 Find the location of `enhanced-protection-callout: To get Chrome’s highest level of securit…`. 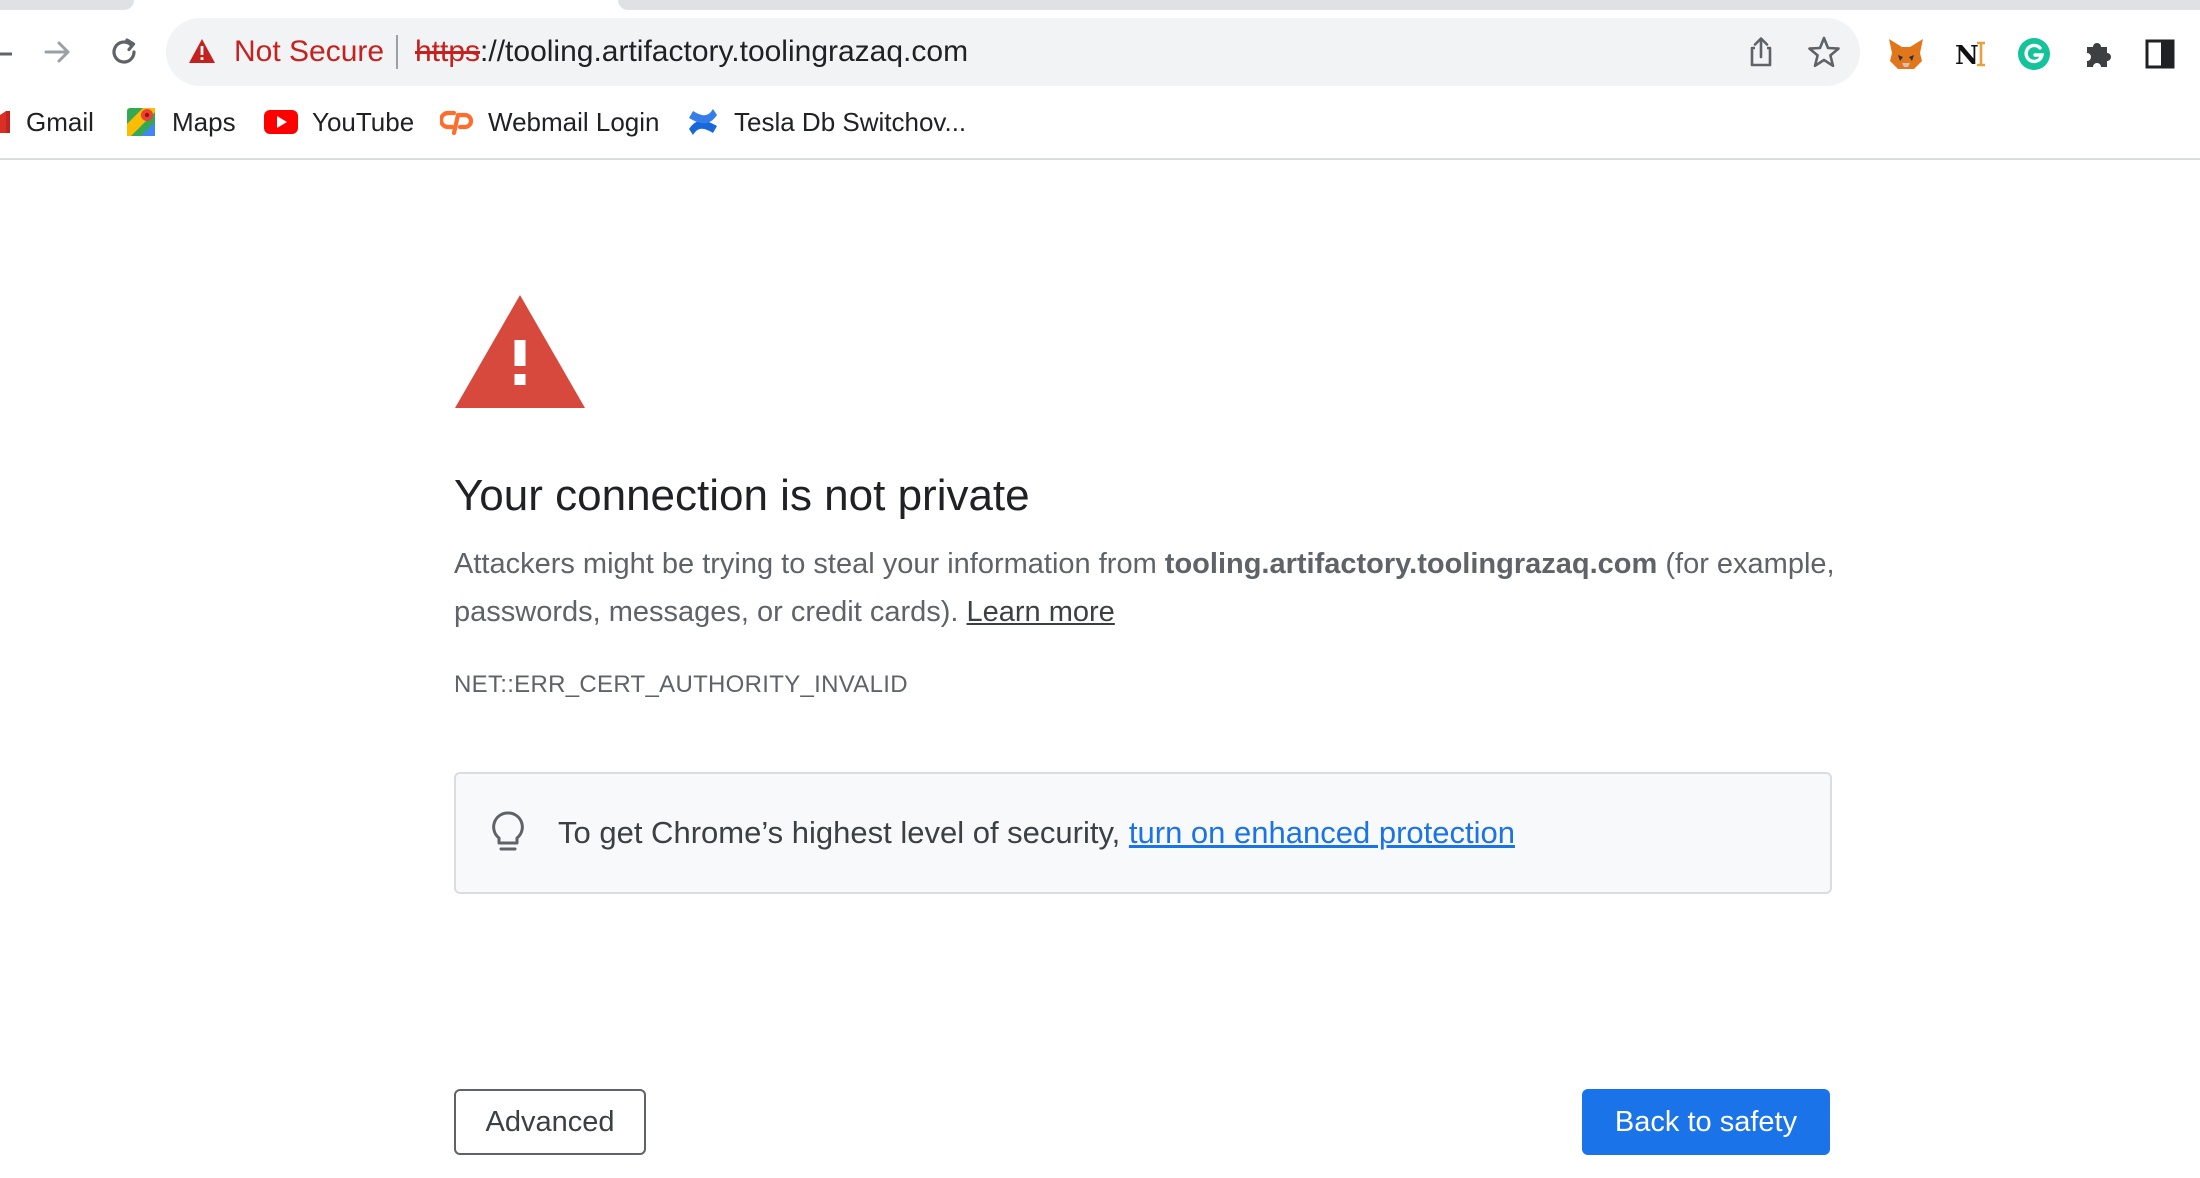

enhanced-protection-callout: To get Chrome’s highest level of securit… is located at coordinates (1143, 833).